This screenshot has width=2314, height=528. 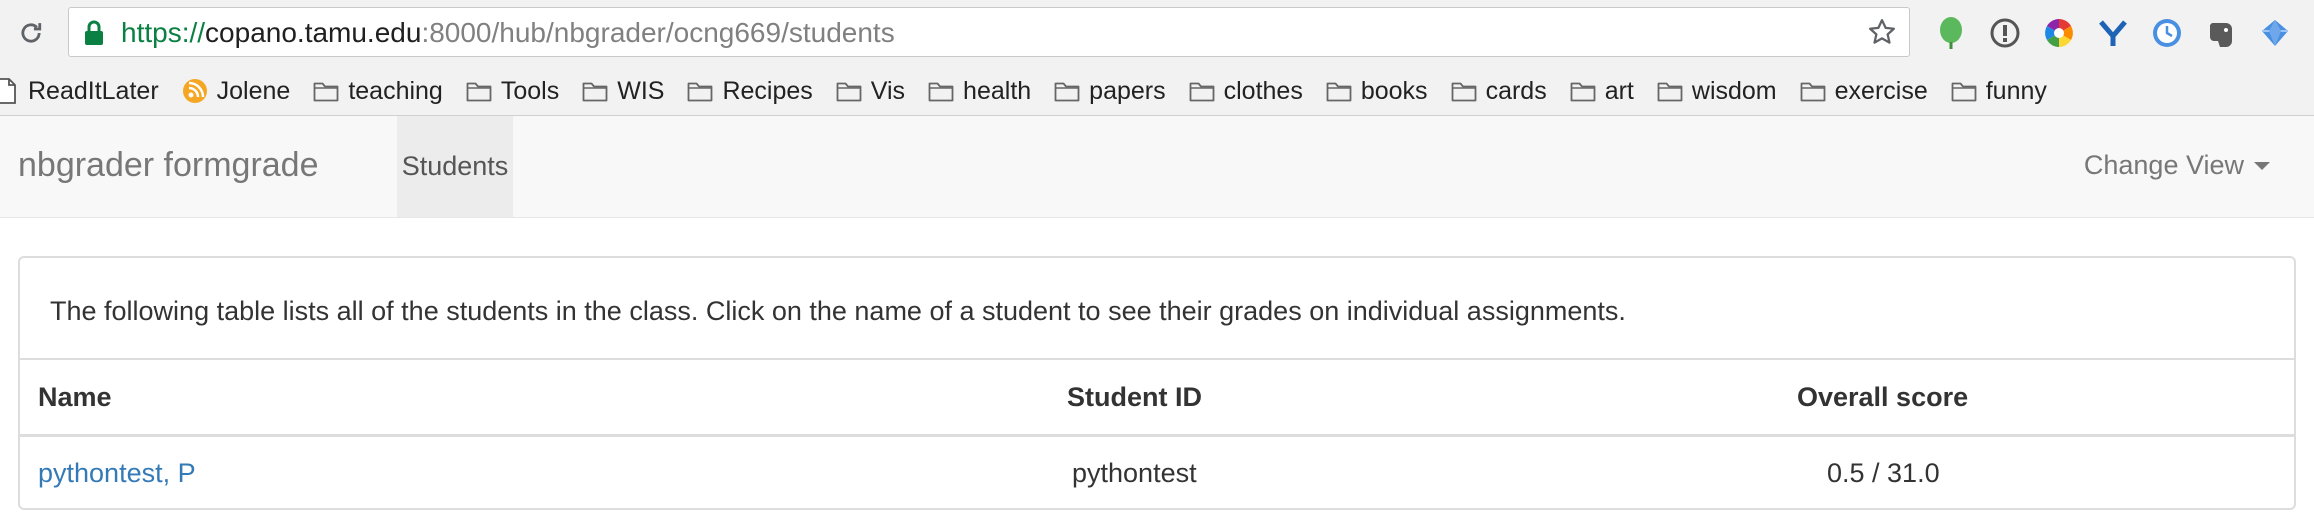 I want to click on bookmark-art: art, so click(x=1601, y=91).